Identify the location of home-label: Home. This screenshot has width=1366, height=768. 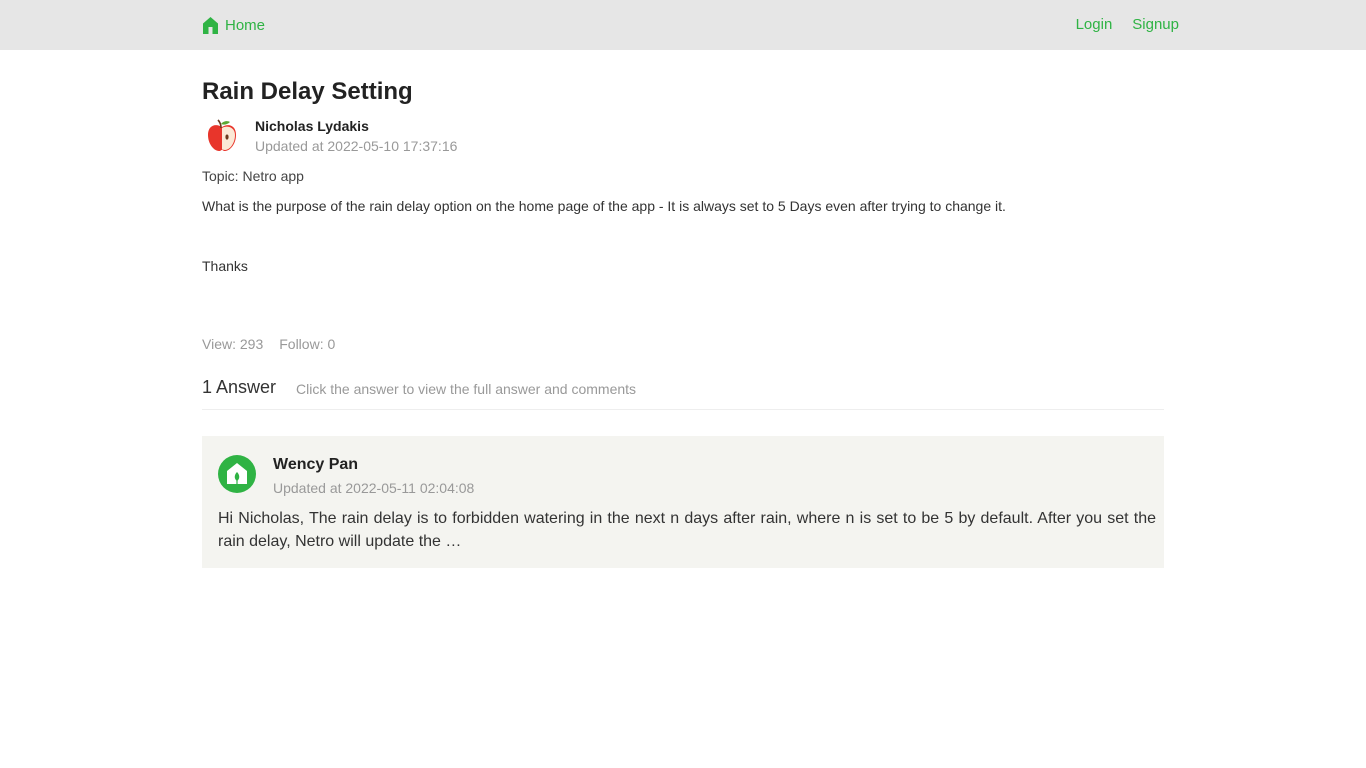
(245, 25).